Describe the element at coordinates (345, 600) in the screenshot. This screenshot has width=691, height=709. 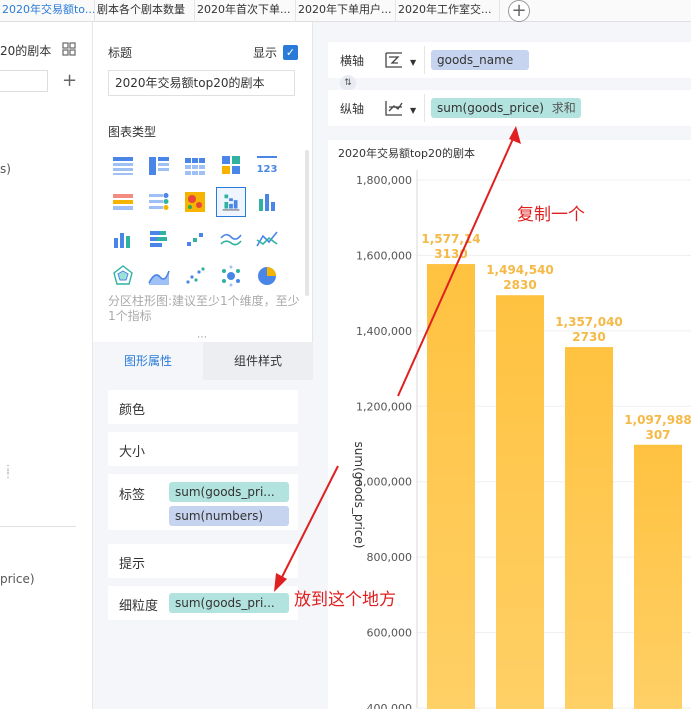
I see `annotation-place-text: 放到这个地方` at that location.